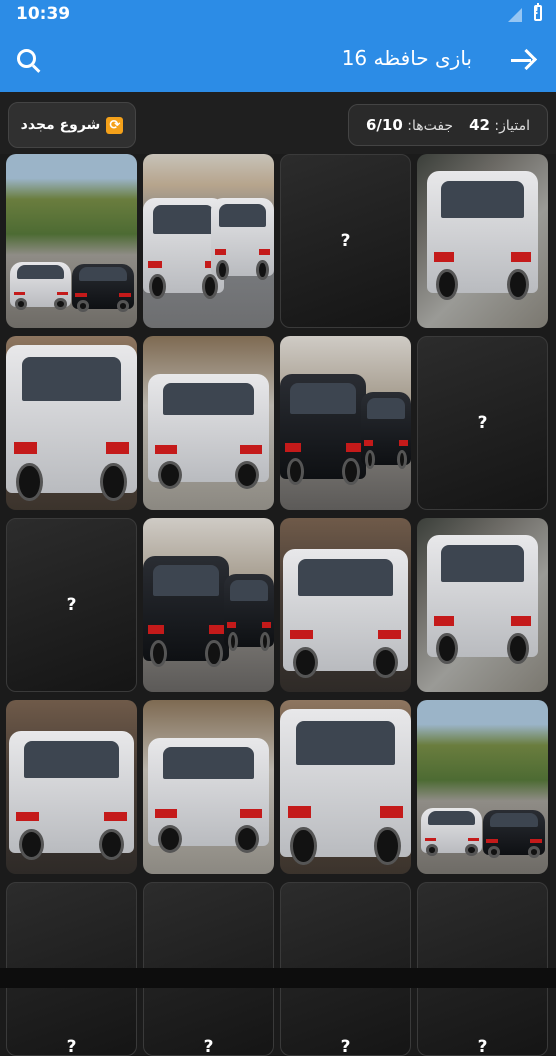 The image size is (556, 1056). Describe the element at coordinates (36, 68) in the screenshot. I see `search-icon-handle` at that location.